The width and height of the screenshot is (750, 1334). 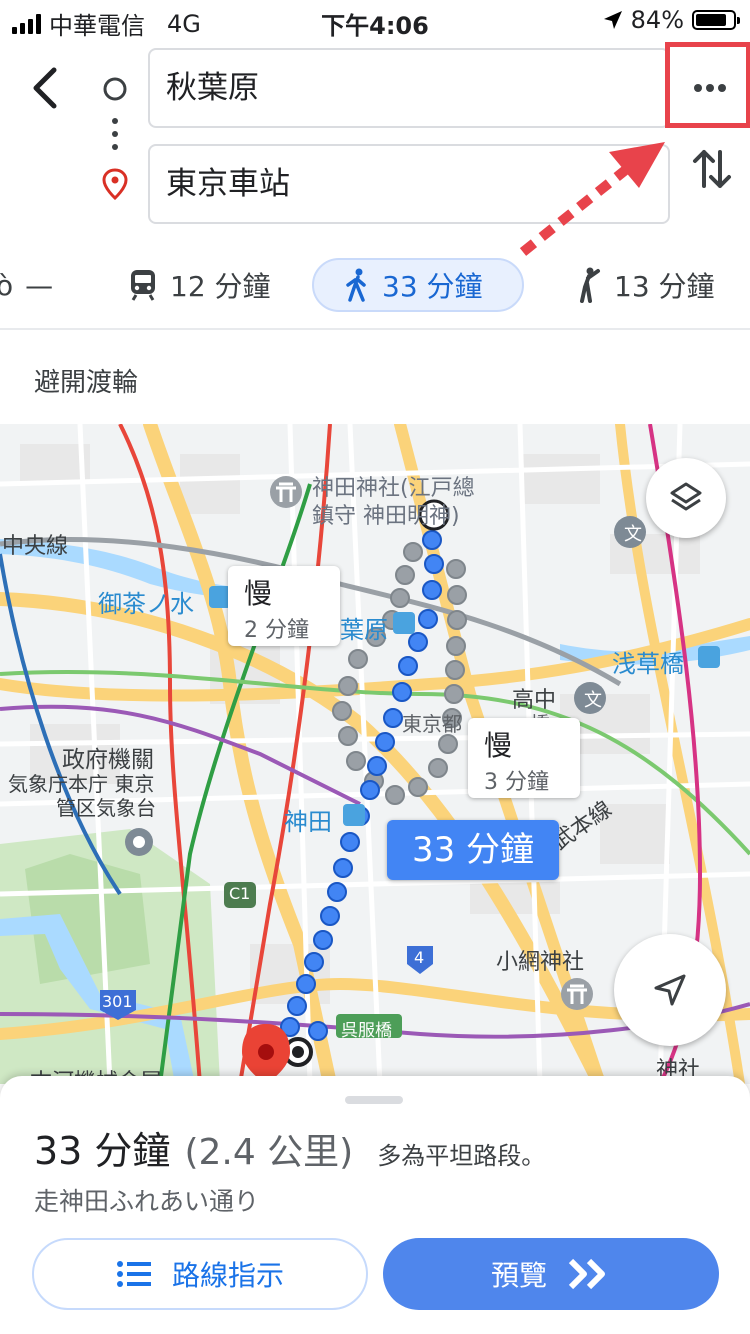 I want to click on route-distance: (2.4 公里), so click(x=269, y=1152).